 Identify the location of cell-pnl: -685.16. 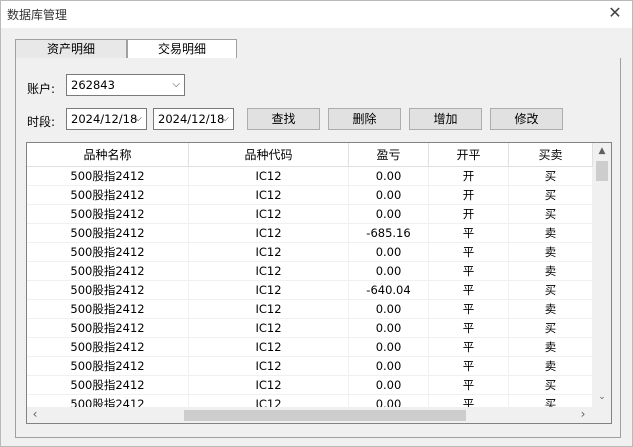
(389, 233).